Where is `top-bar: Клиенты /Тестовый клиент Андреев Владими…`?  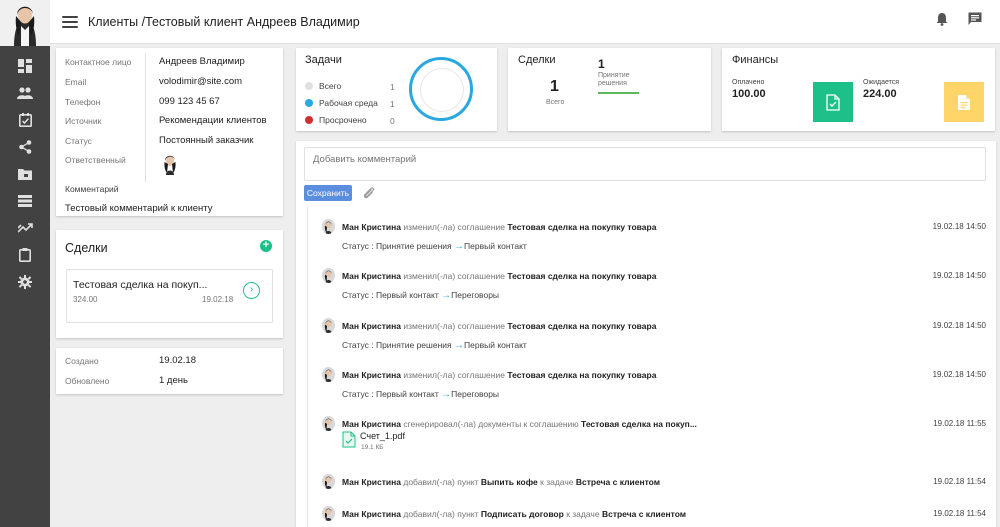
top-bar: Клиенты /Тестовый клиент Андреев Владими… is located at coordinates (525, 22).